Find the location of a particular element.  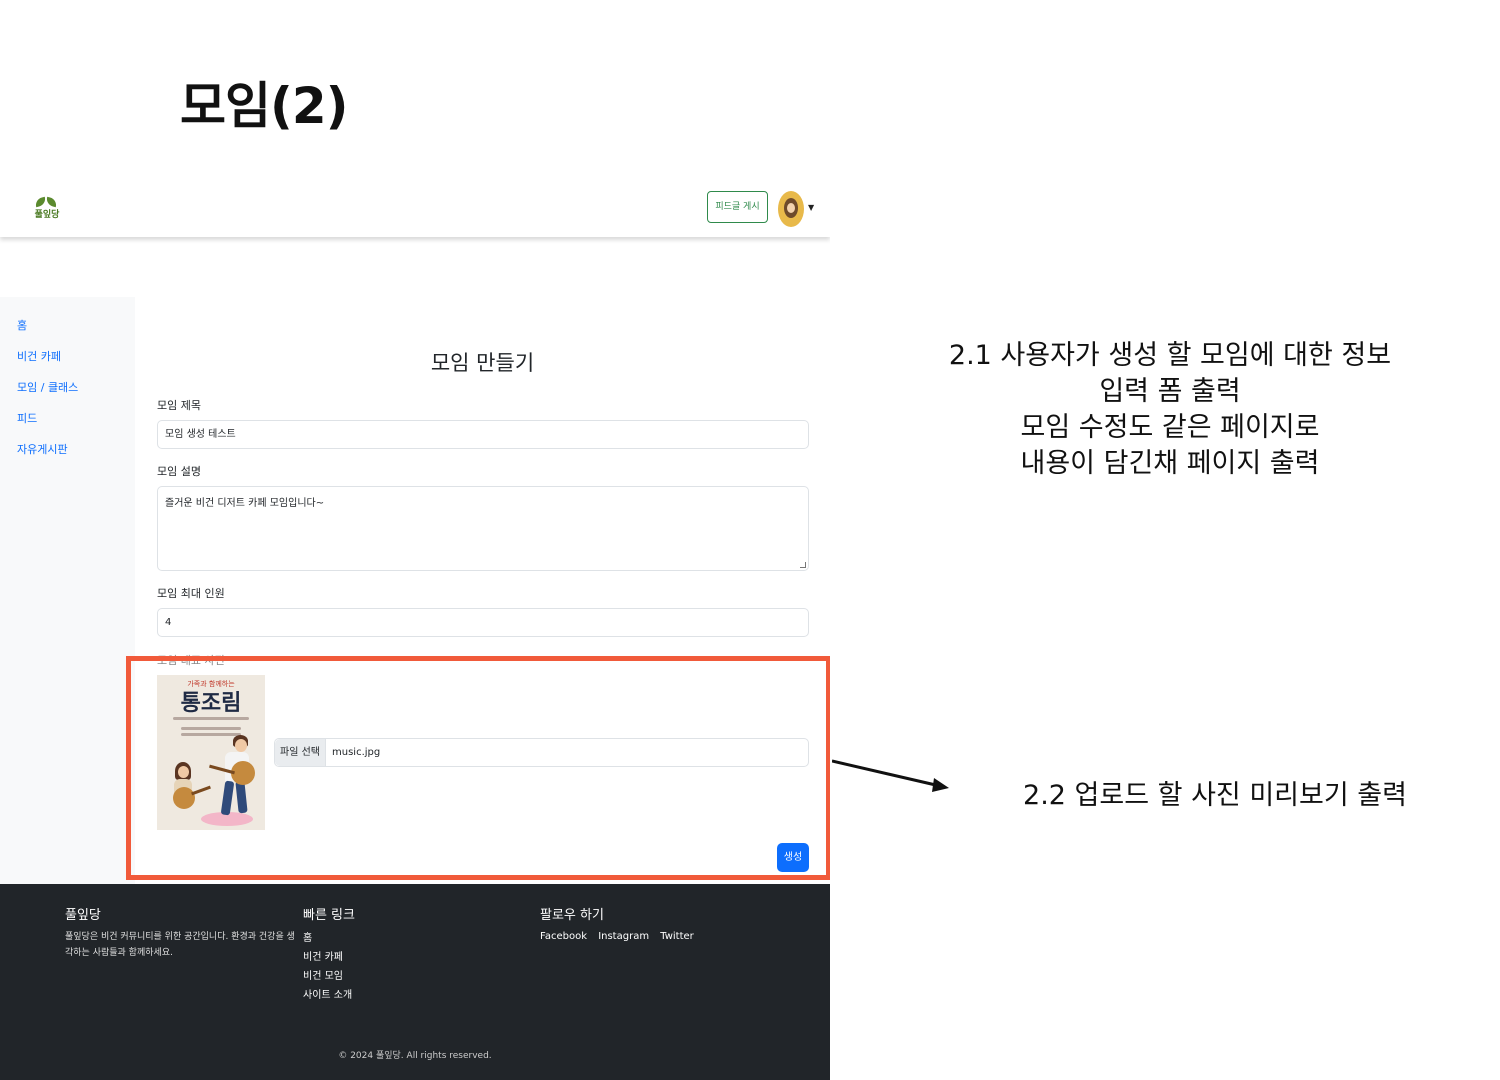

footer-link-instagram: Instagram is located at coordinates (623, 936).